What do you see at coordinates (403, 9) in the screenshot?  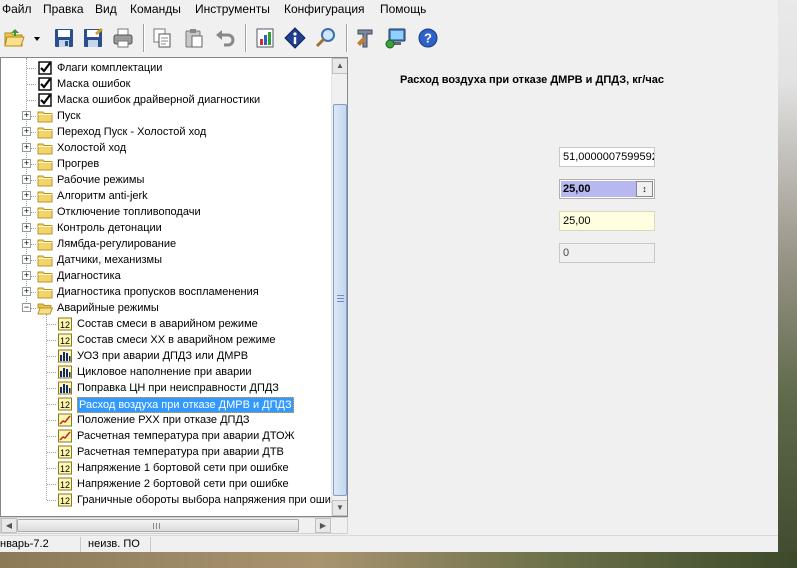 I see `menu-help: Помощь` at bounding box center [403, 9].